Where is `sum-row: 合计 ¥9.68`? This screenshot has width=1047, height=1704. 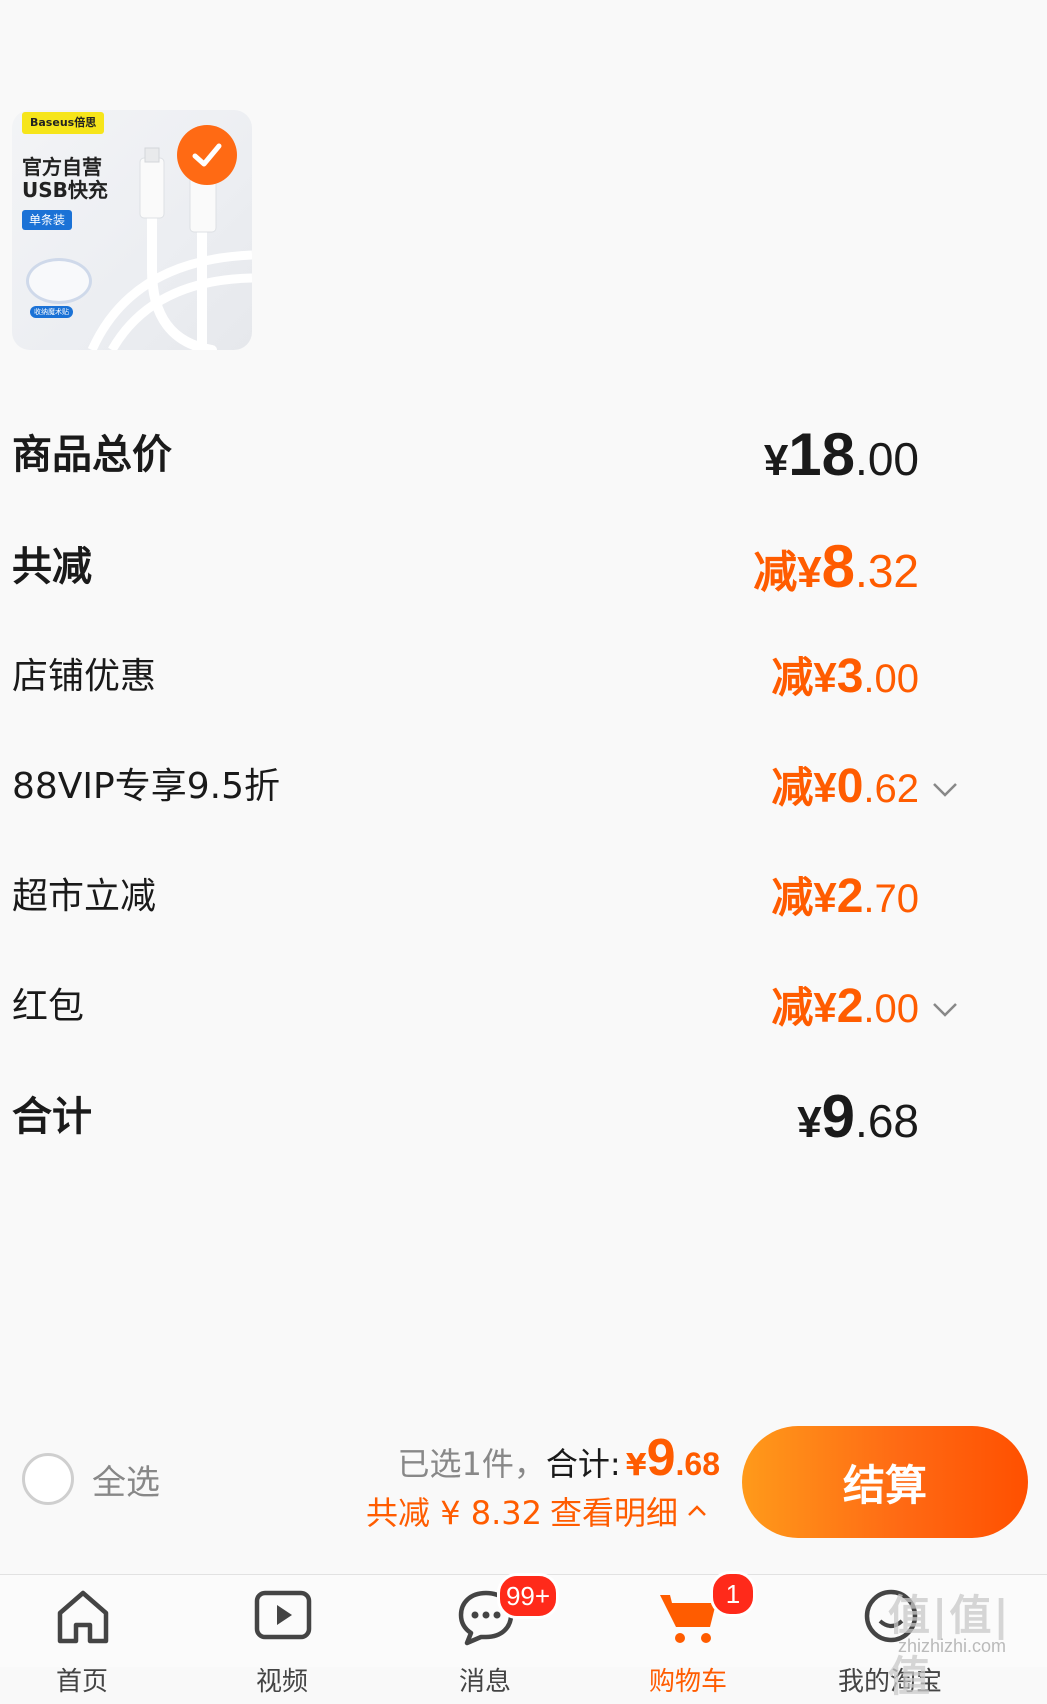 sum-row: 合计 ¥9.68 is located at coordinates (529, 1117).